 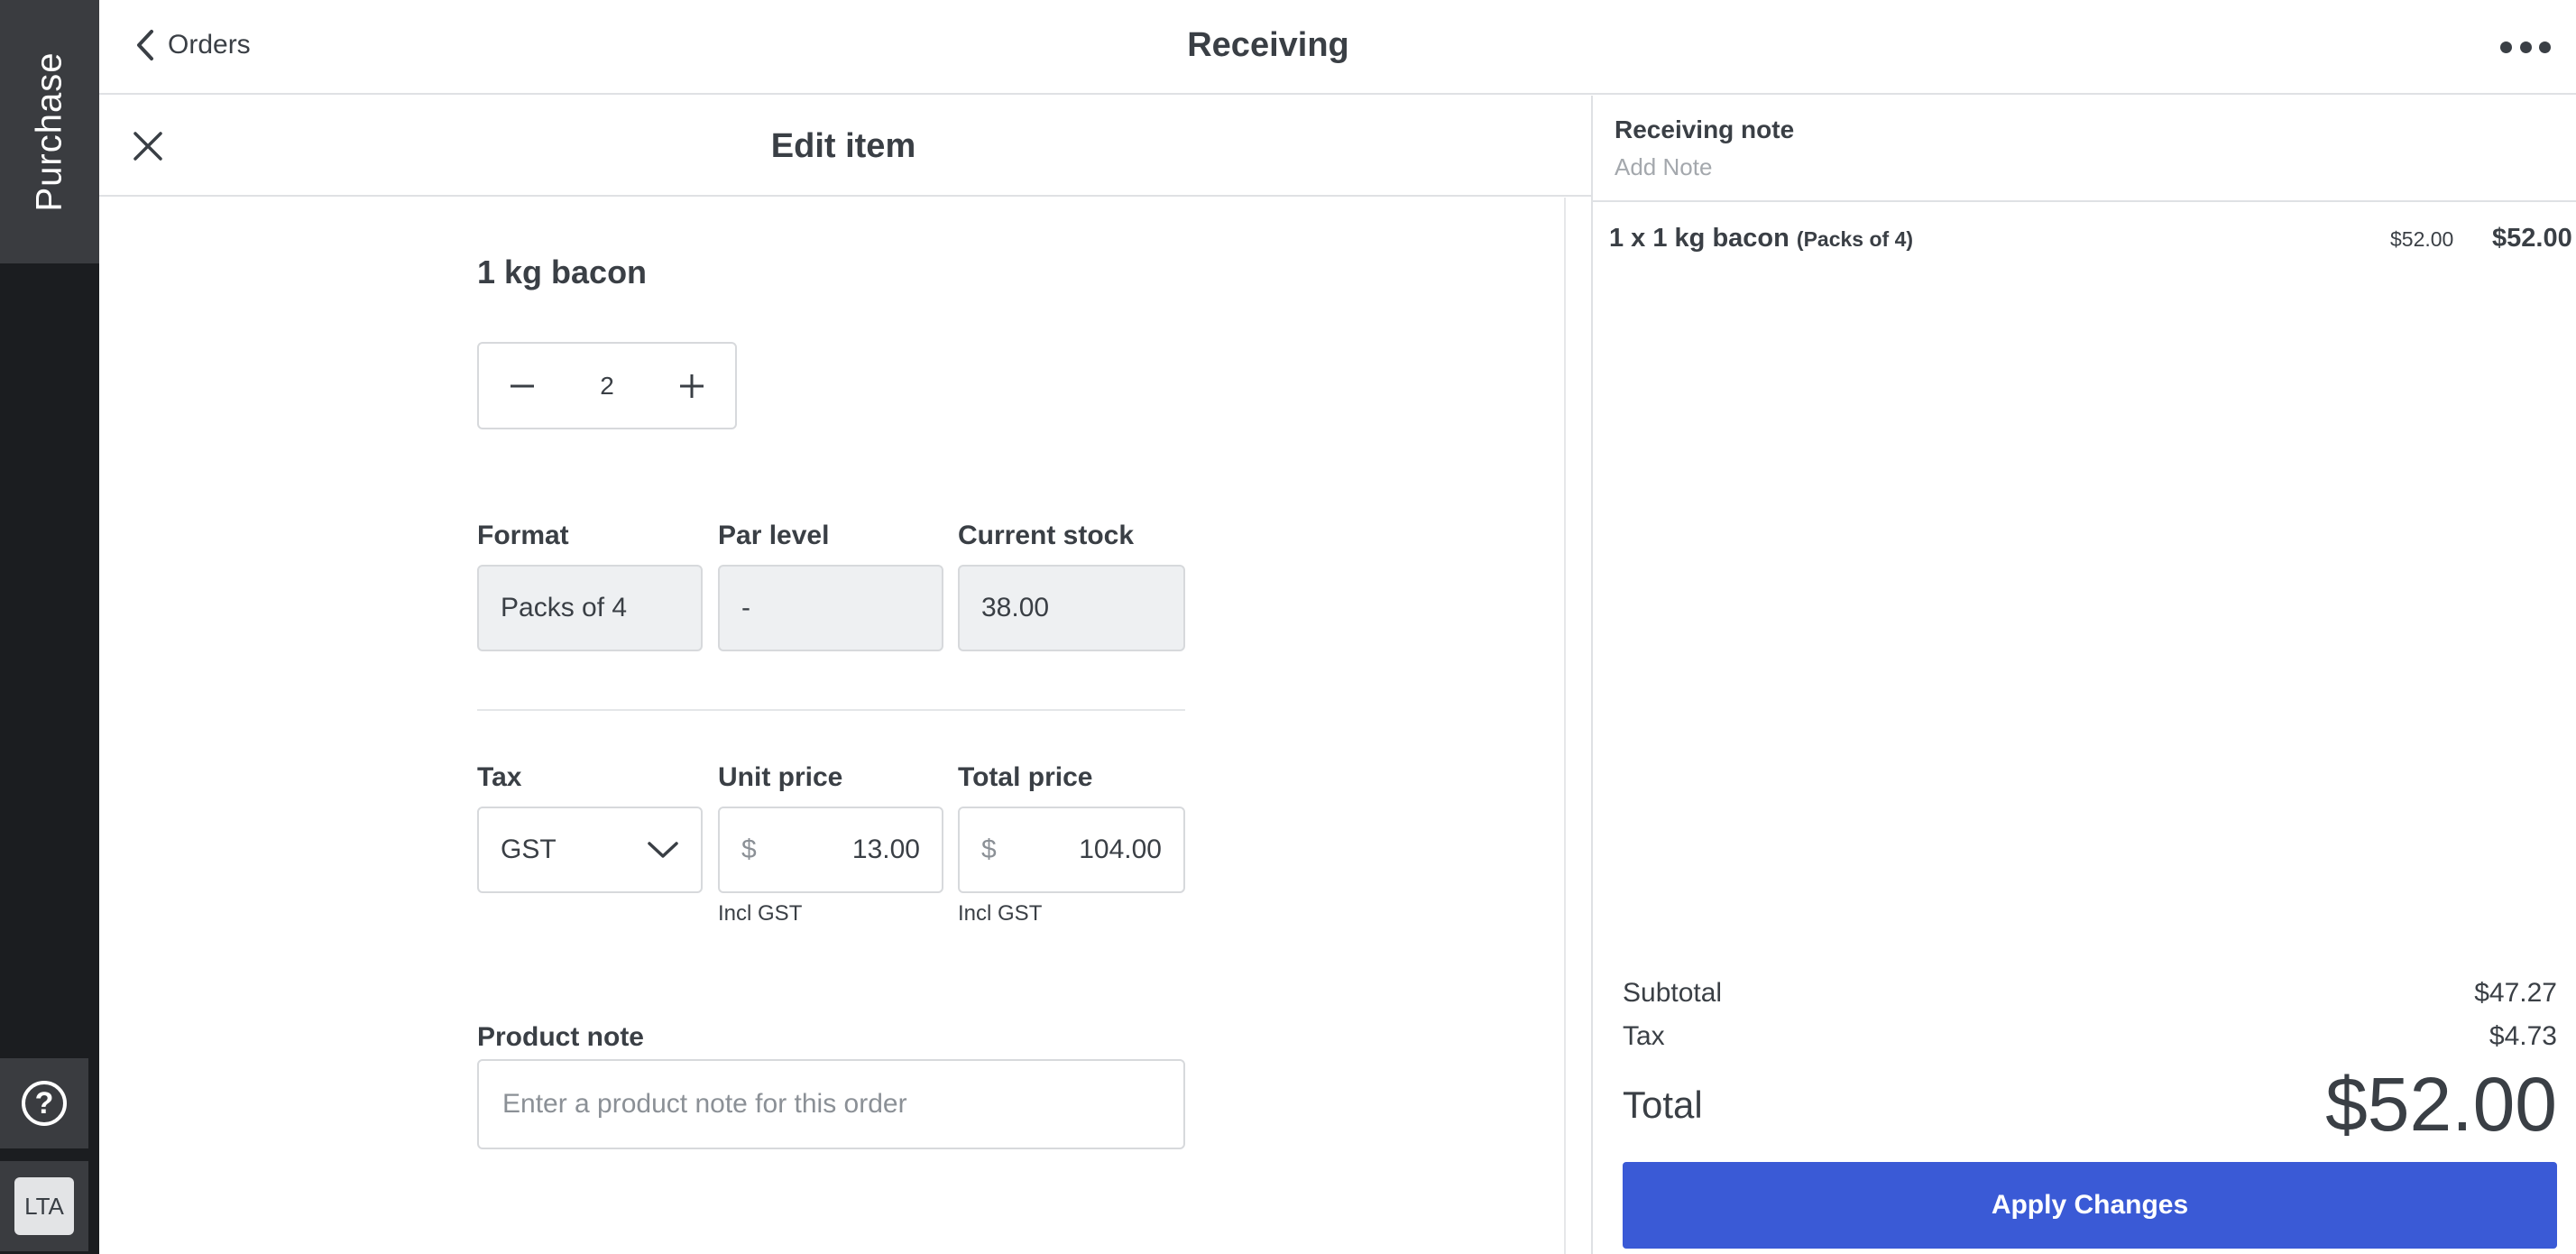 I want to click on help-icon: ?, so click(x=44, y=1103).